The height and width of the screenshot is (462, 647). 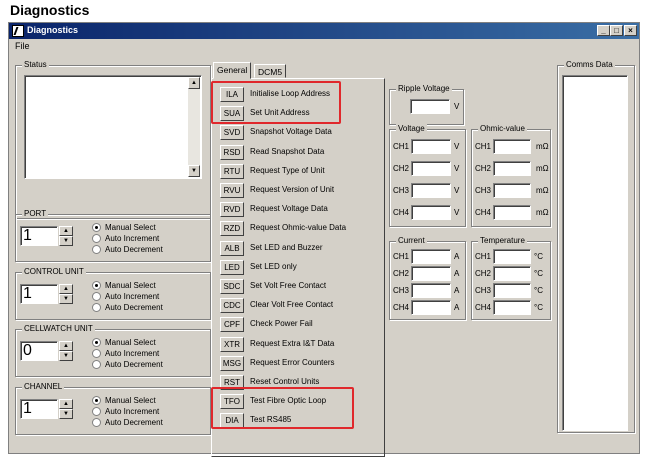 I want to click on port-increment-label: Auto Increment, so click(x=132, y=238).